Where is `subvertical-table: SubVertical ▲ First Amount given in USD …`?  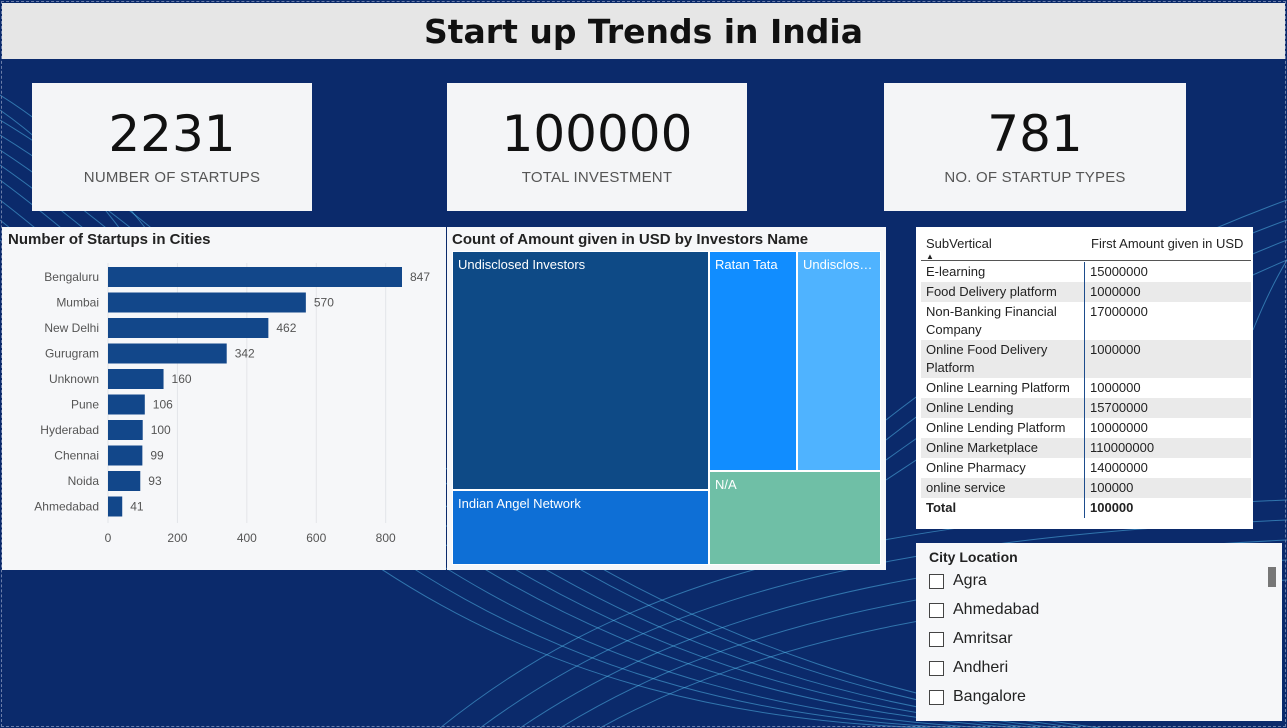
subvertical-table: SubVertical ▲ First Amount given in USD … is located at coordinates (1084, 378).